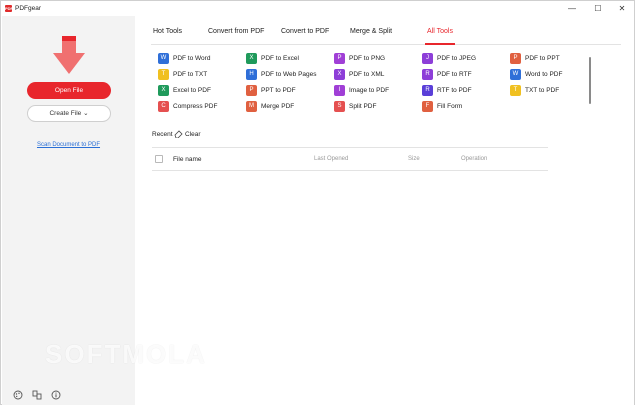 The image size is (635, 405). I want to click on tool-label: Word to PDF, so click(544, 74).